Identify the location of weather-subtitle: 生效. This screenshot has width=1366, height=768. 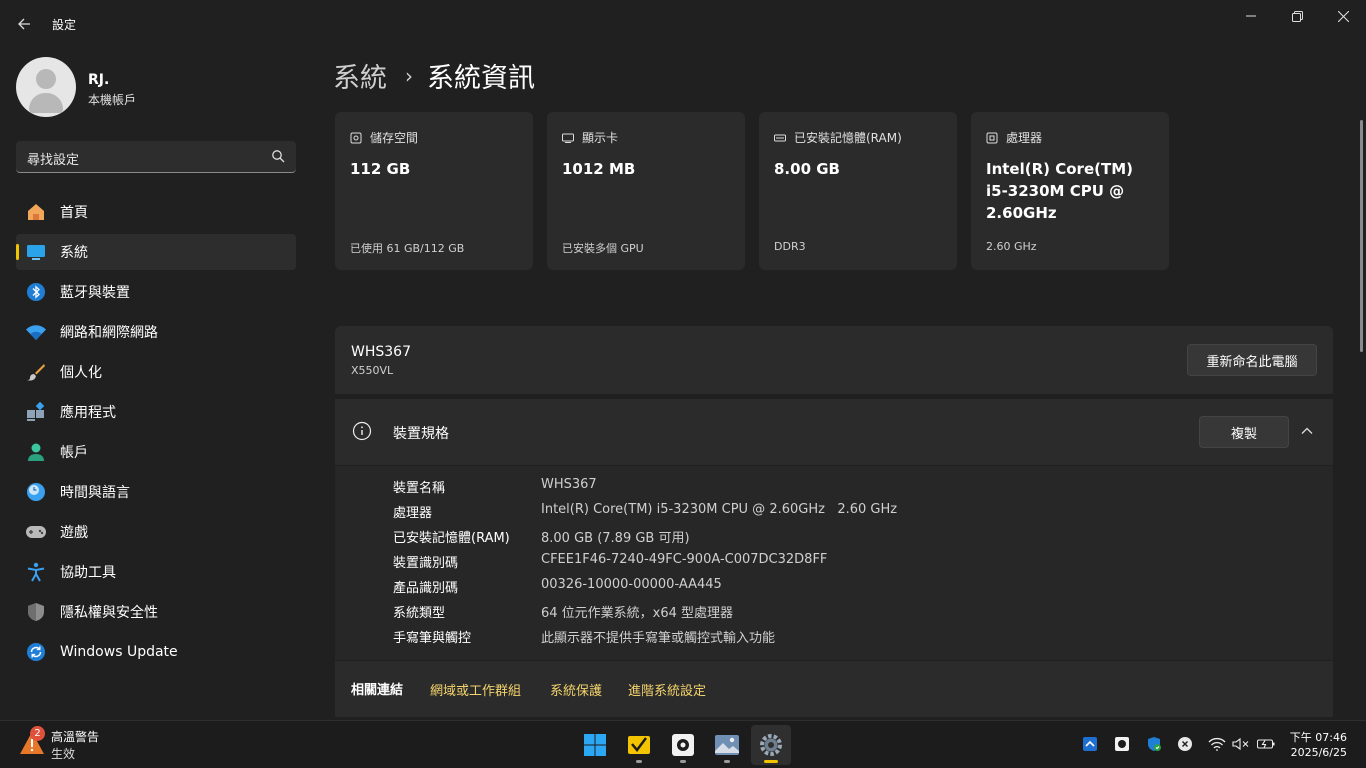
(63, 754).